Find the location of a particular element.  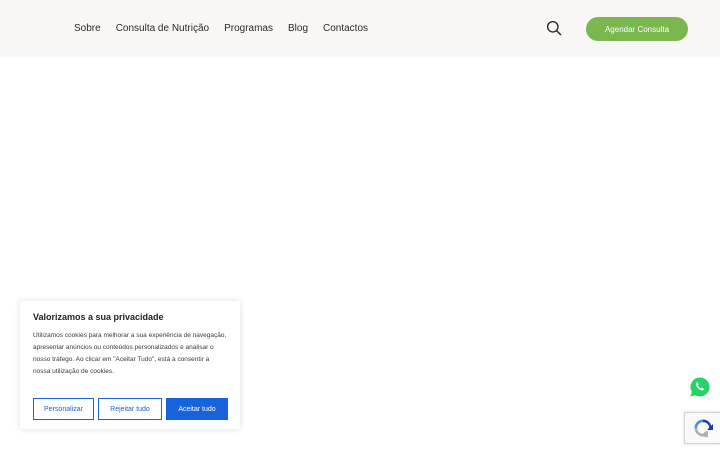

cookie-banner-title: Valorizamos a sua privacidade is located at coordinates (98, 317).